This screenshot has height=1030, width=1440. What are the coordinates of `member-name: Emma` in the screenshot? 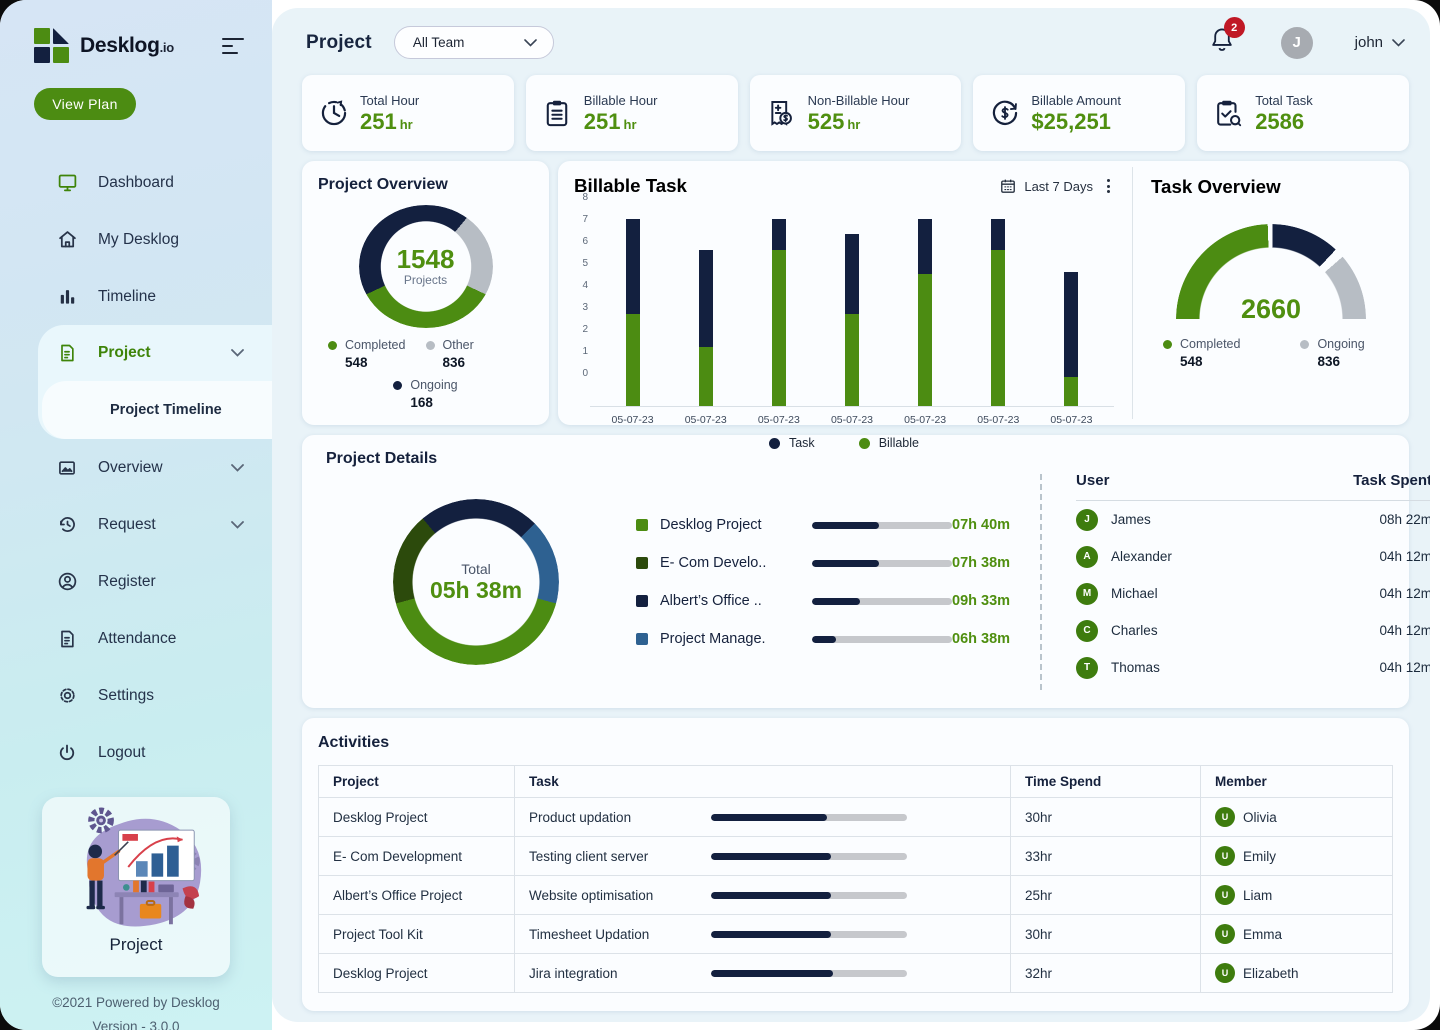 It's located at (1263, 934).